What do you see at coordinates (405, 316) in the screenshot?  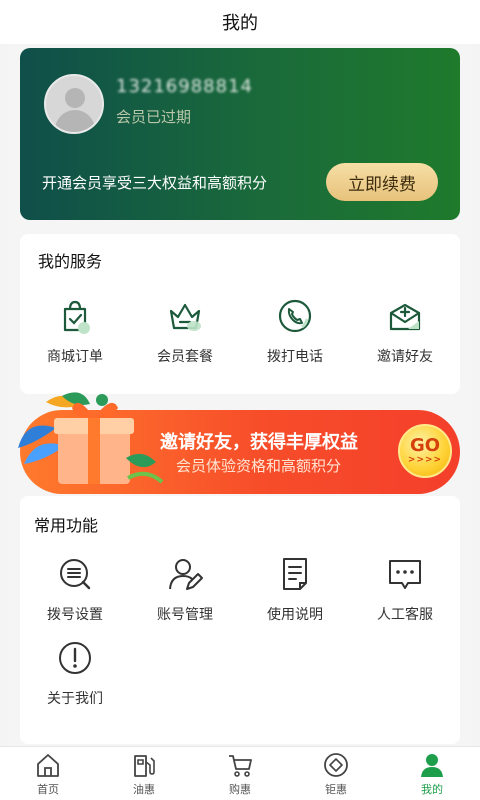 I see `mail-icon` at bounding box center [405, 316].